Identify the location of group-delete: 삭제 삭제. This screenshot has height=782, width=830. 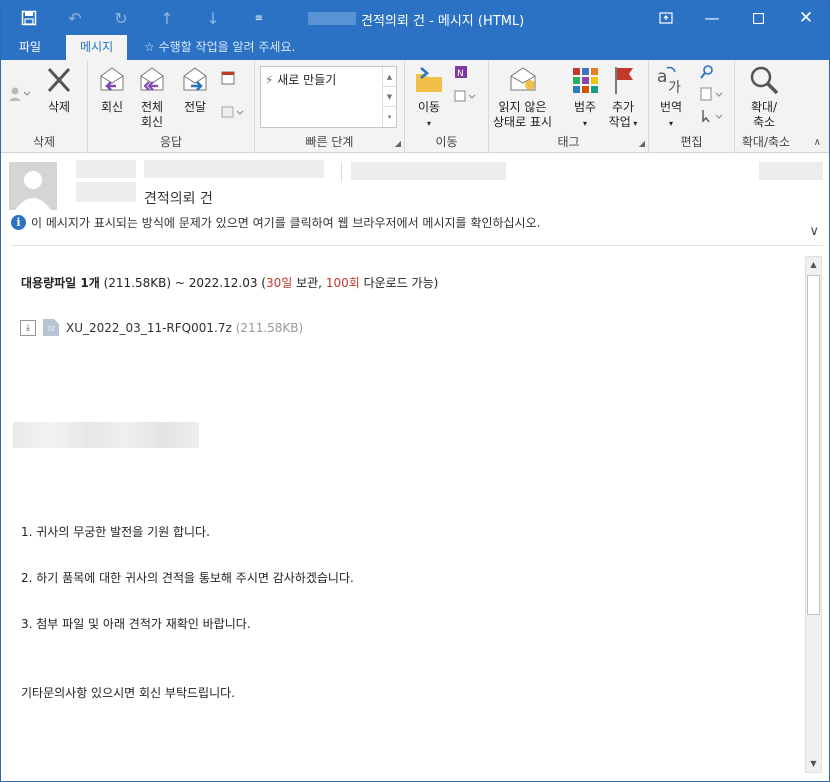
(44, 106).